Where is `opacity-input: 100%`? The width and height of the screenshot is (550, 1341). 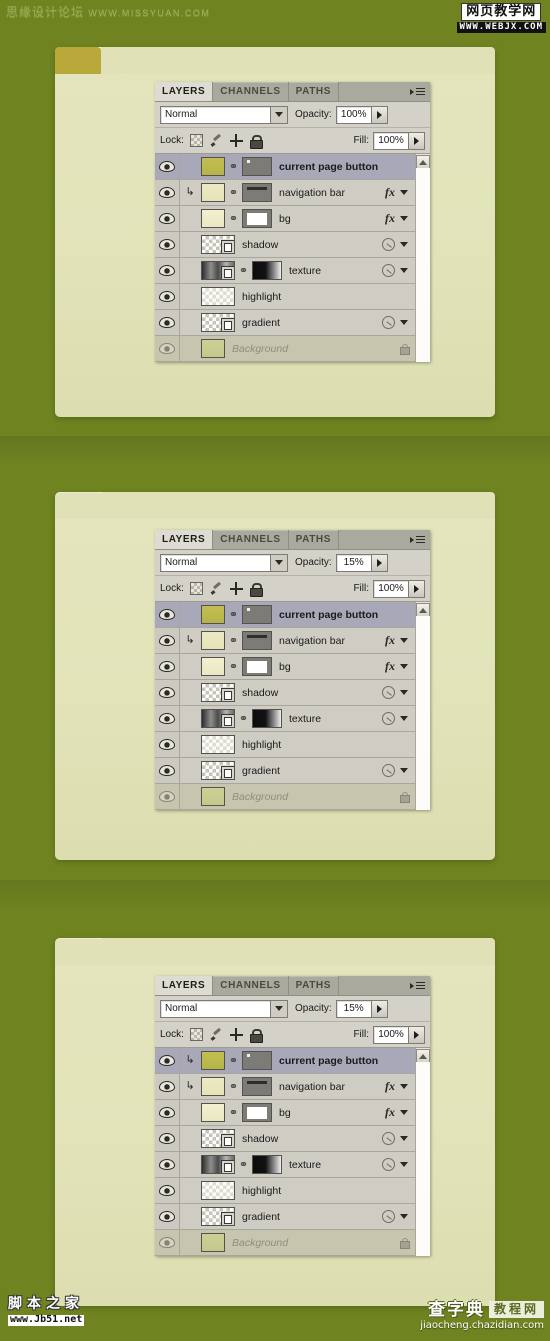 opacity-input: 100% is located at coordinates (353, 114).